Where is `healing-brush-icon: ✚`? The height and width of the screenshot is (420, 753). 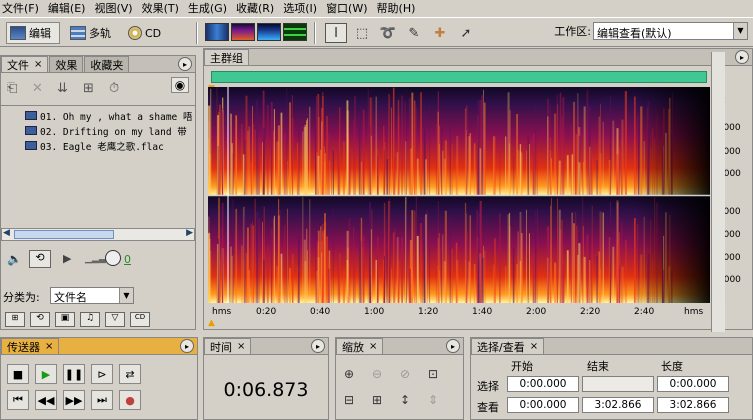
healing-brush-icon: ✚ is located at coordinates (440, 33).